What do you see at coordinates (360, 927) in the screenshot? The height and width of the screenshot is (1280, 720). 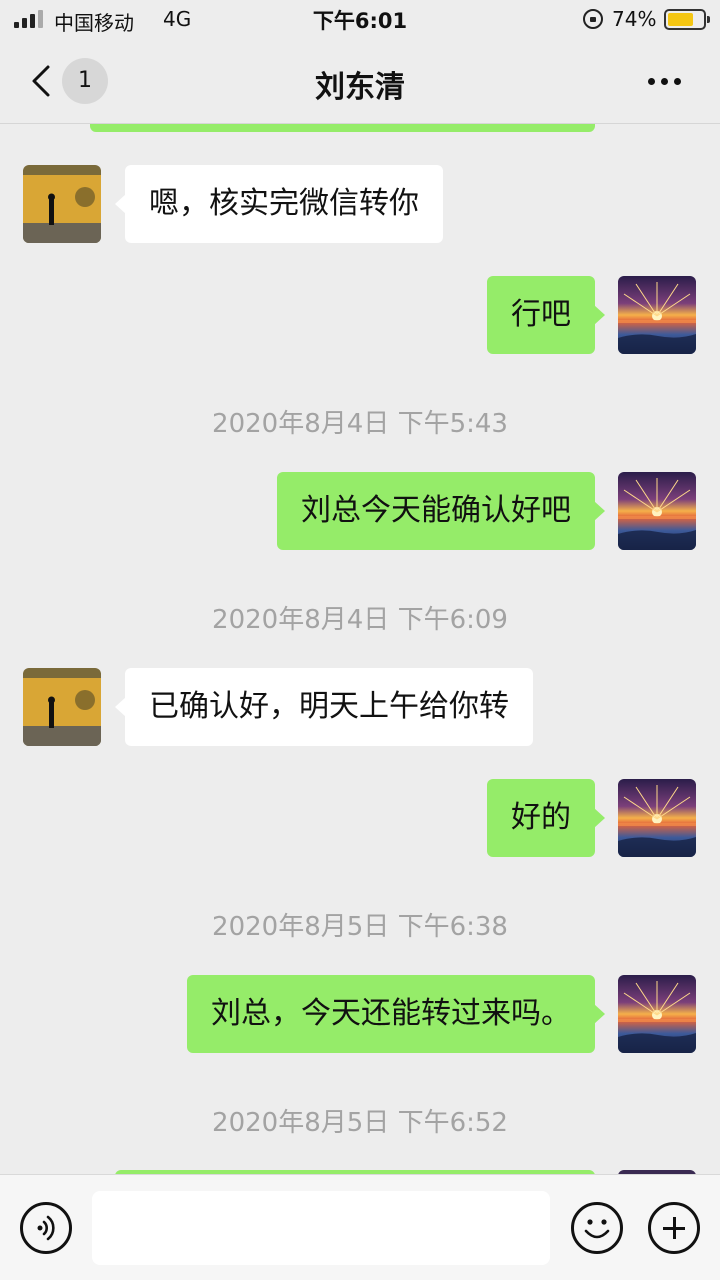 I see `message-timestamp: 2020年8月5日 下午6:38` at bounding box center [360, 927].